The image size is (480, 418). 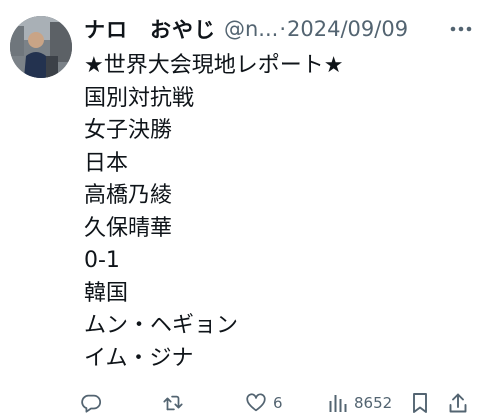 I want to click on reply-button, so click(x=94, y=403).